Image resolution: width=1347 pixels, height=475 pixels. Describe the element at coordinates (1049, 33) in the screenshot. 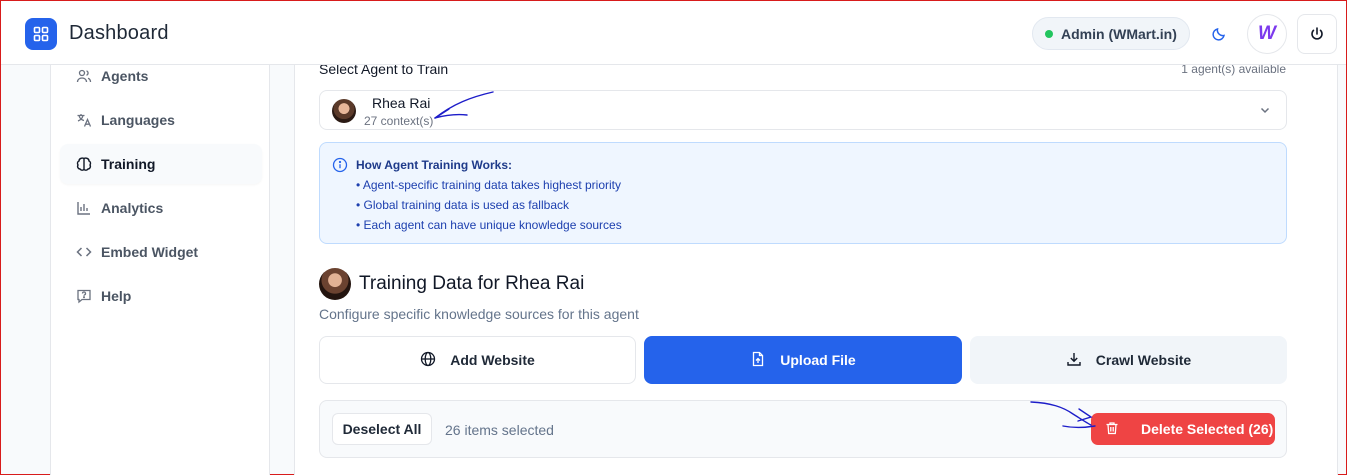

I see `online-status-dot` at that location.